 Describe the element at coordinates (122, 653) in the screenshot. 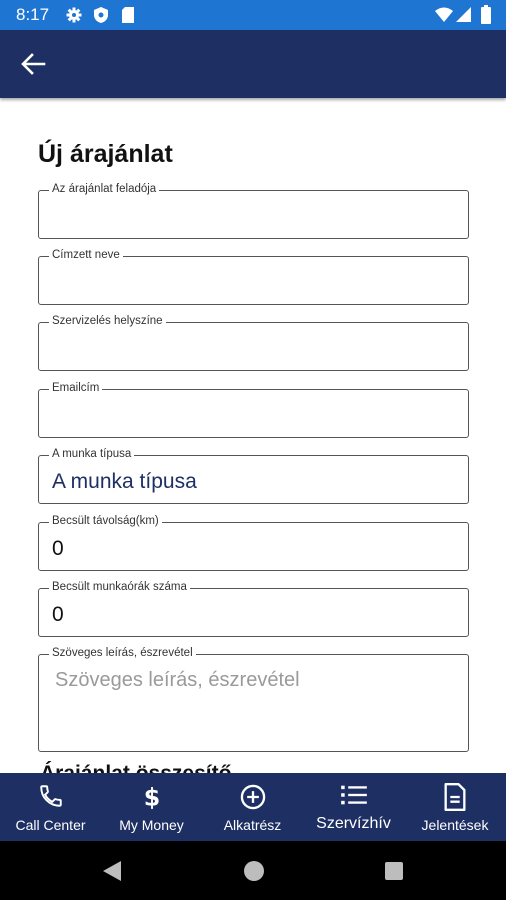

I see `field-label: Szöveges leírás, észrevétel` at that location.